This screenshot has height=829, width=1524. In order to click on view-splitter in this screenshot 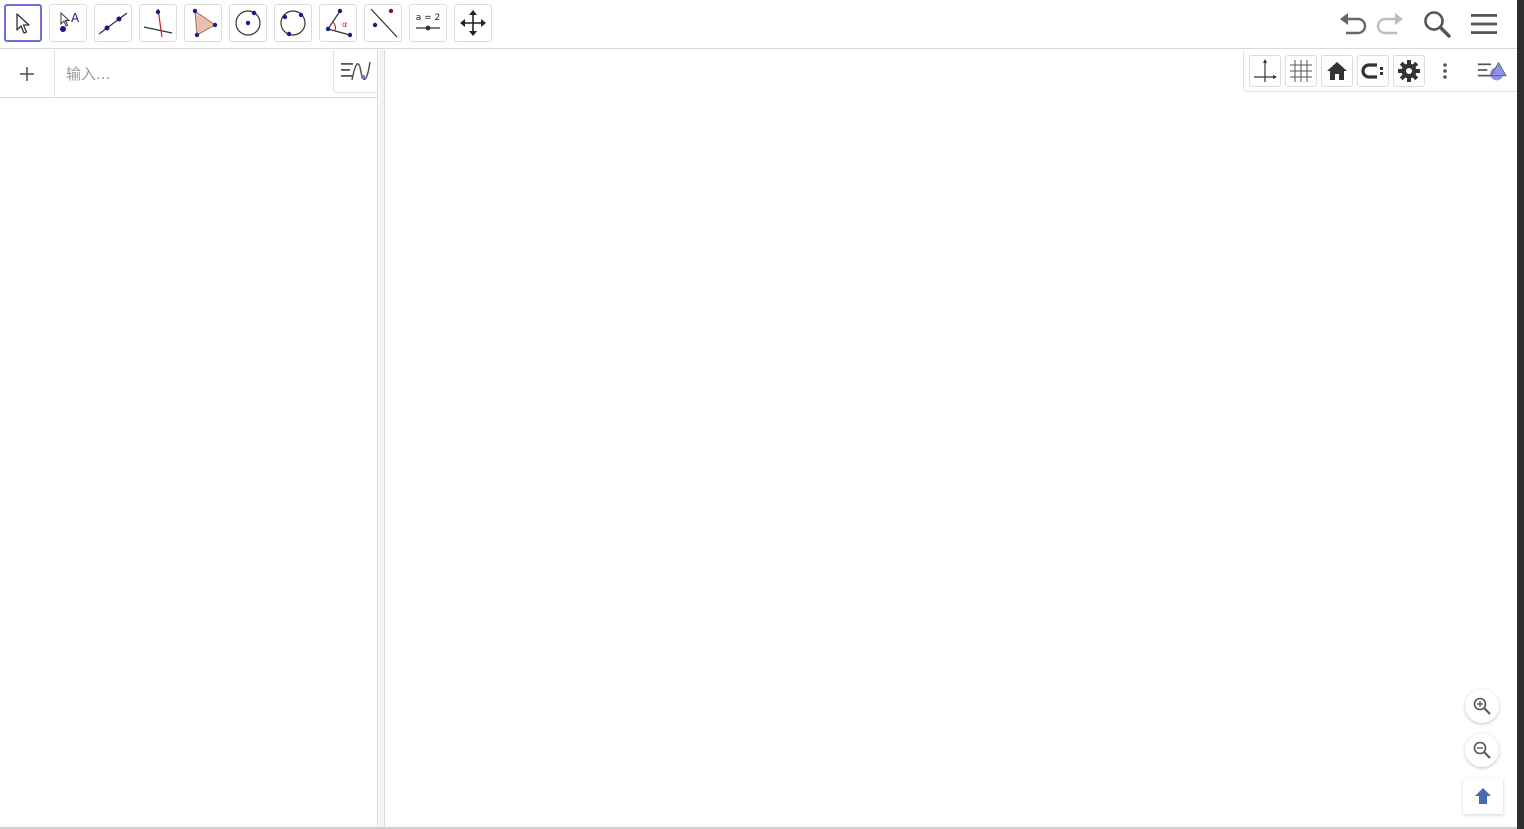, I will do `click(382, 438)`.